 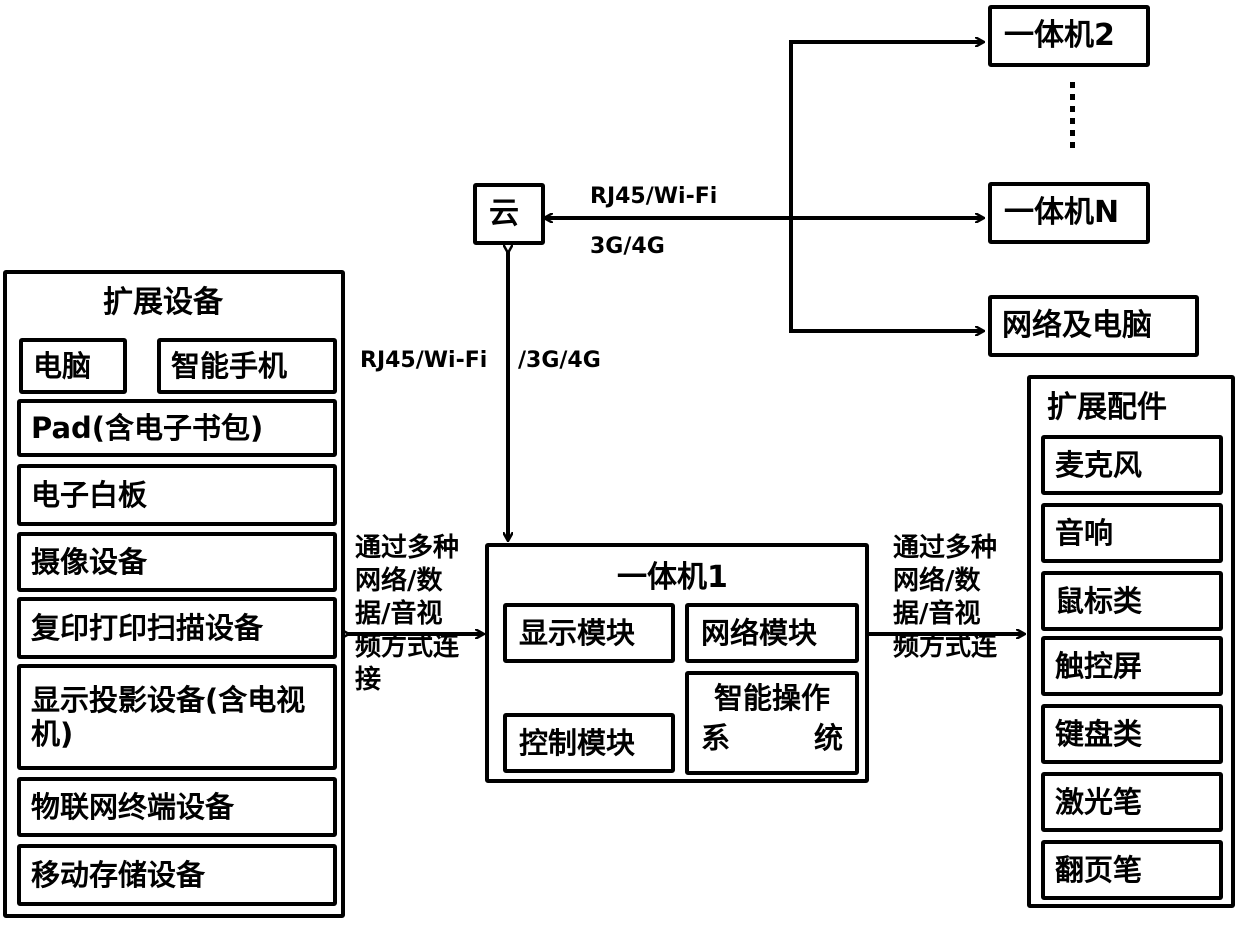 I want to click on cloud-label: 云, so click(x=504, y=213).